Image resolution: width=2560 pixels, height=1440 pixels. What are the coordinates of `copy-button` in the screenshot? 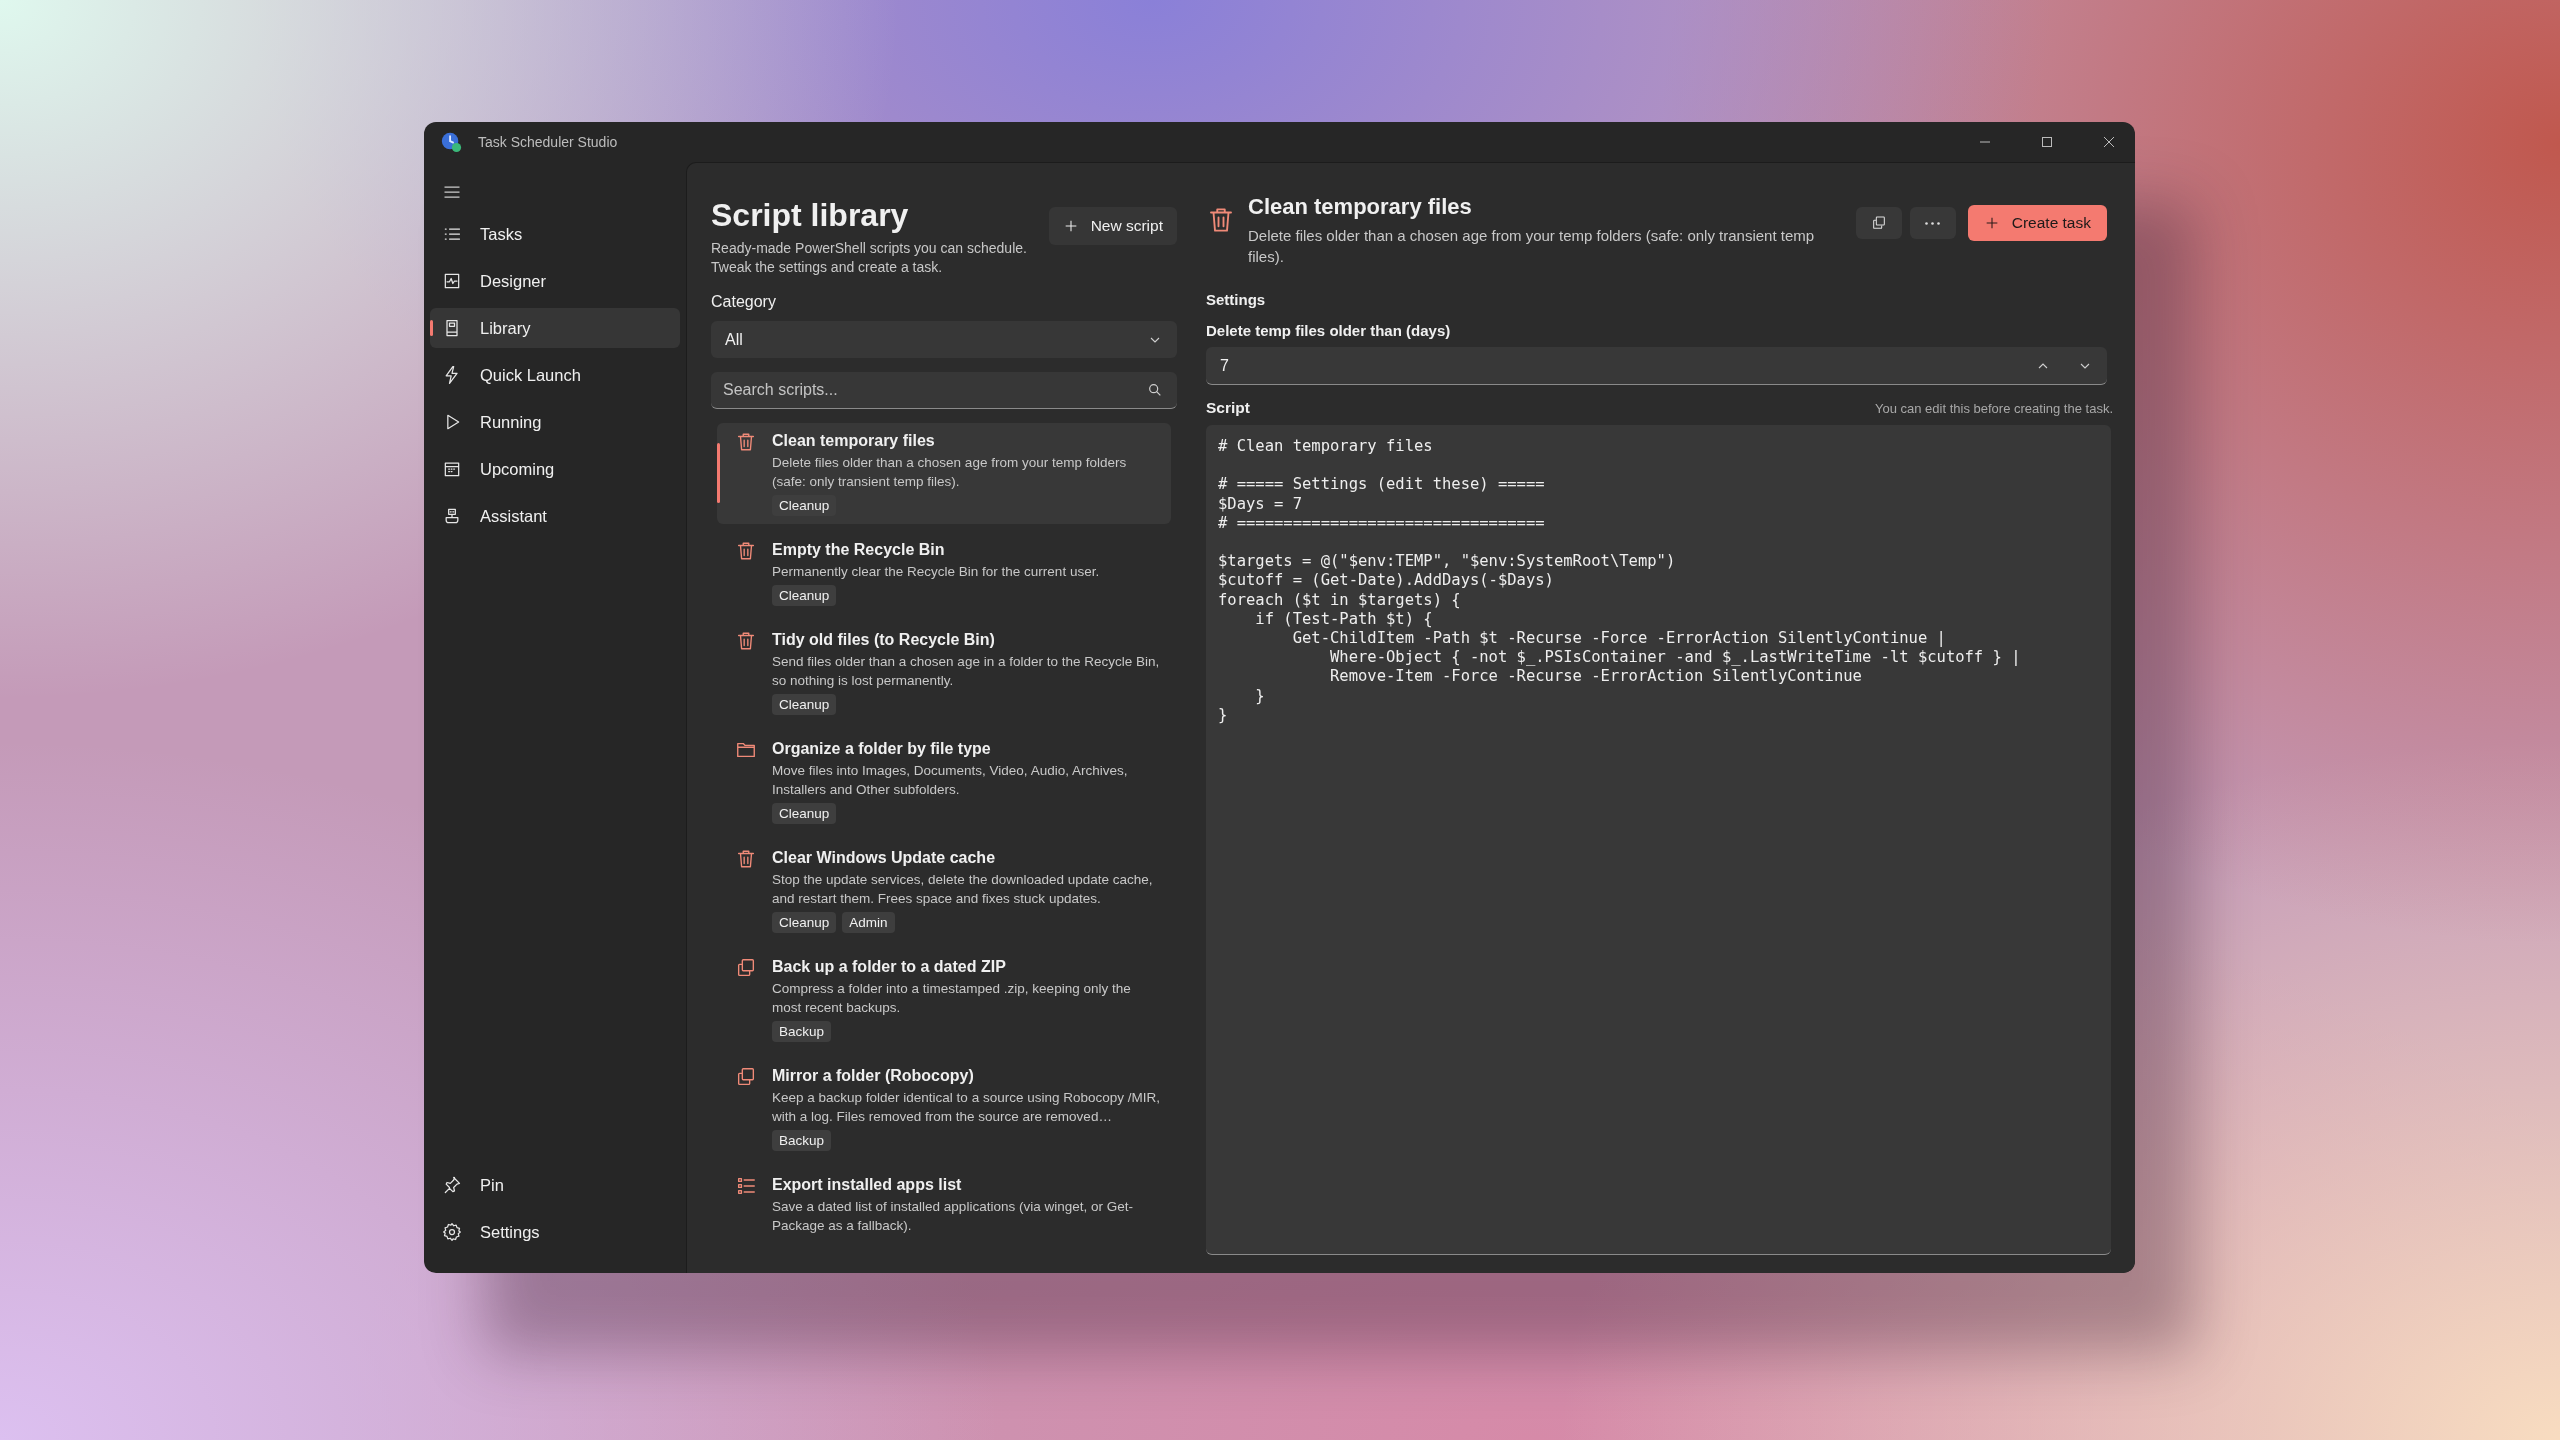 It's located at (1878, 223).